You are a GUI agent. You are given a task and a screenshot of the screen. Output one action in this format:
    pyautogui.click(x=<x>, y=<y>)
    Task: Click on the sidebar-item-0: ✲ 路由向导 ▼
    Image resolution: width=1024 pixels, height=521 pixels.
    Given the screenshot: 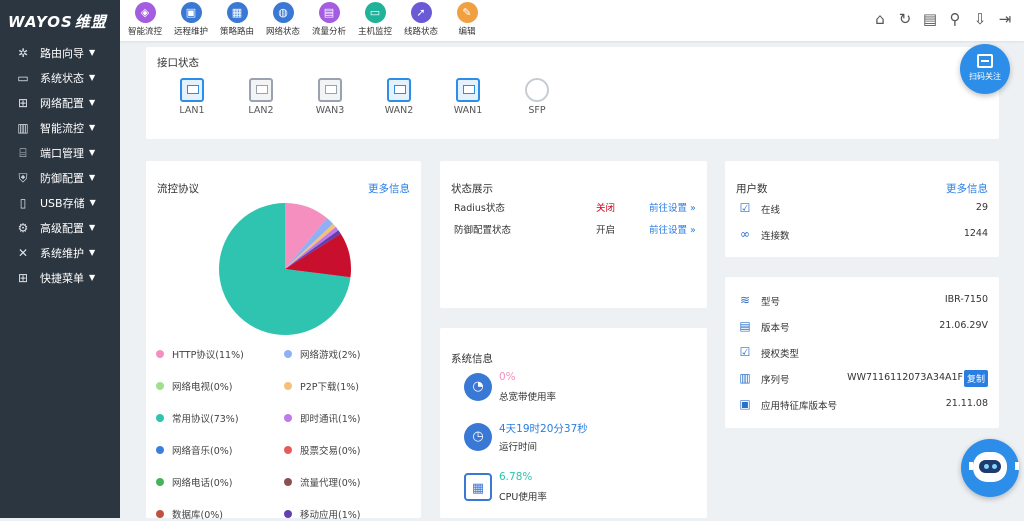 What is the action you would take?
    pyautogui.click(x=60, y=52)
    